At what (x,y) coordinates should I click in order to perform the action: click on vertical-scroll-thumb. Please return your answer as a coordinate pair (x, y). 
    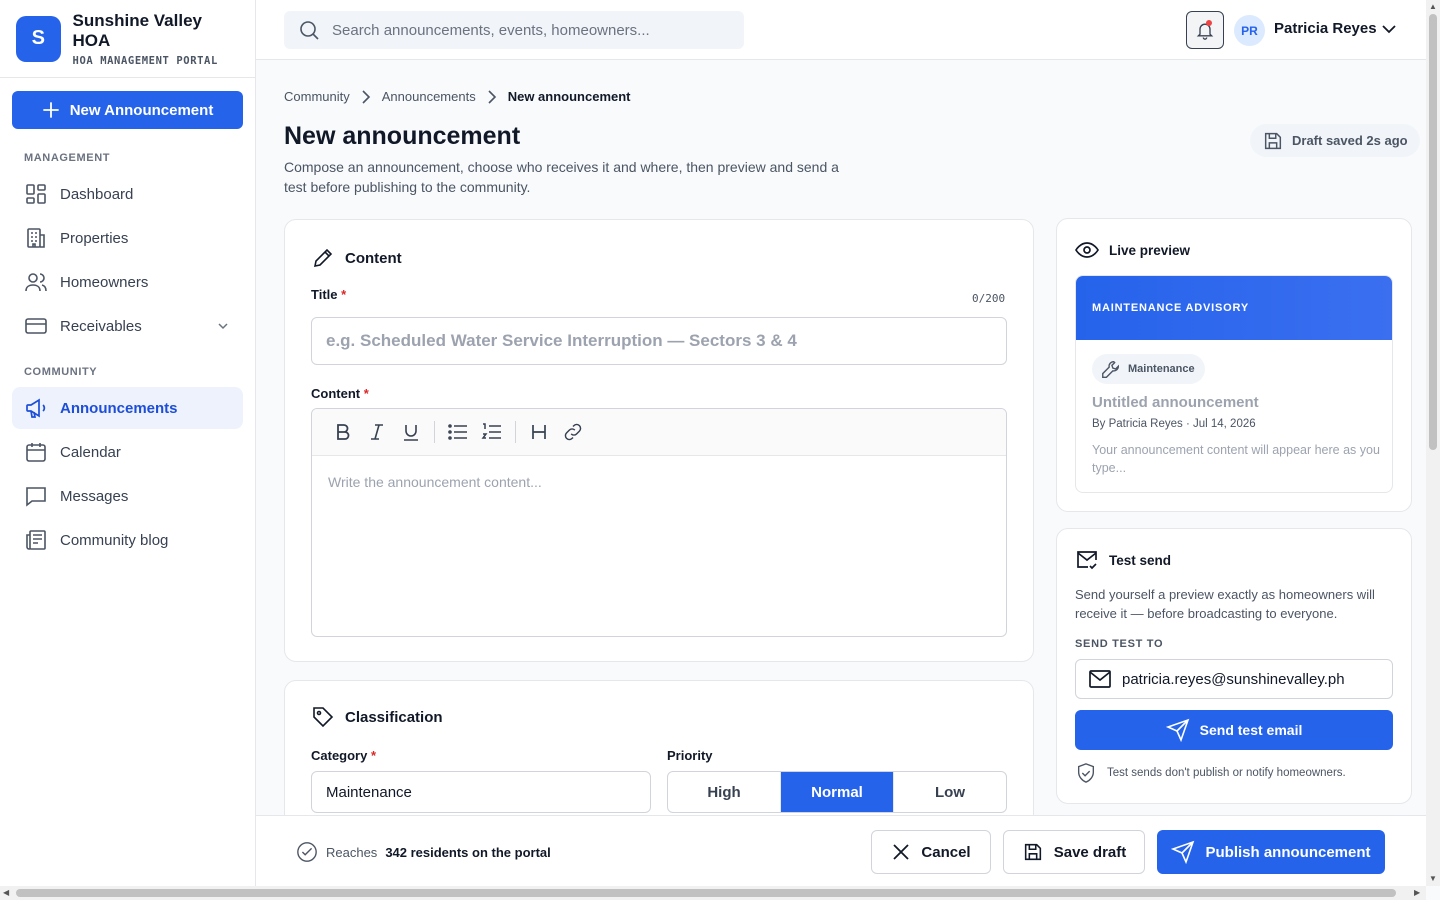
    Looking at the image, I should click on (1433, 232).